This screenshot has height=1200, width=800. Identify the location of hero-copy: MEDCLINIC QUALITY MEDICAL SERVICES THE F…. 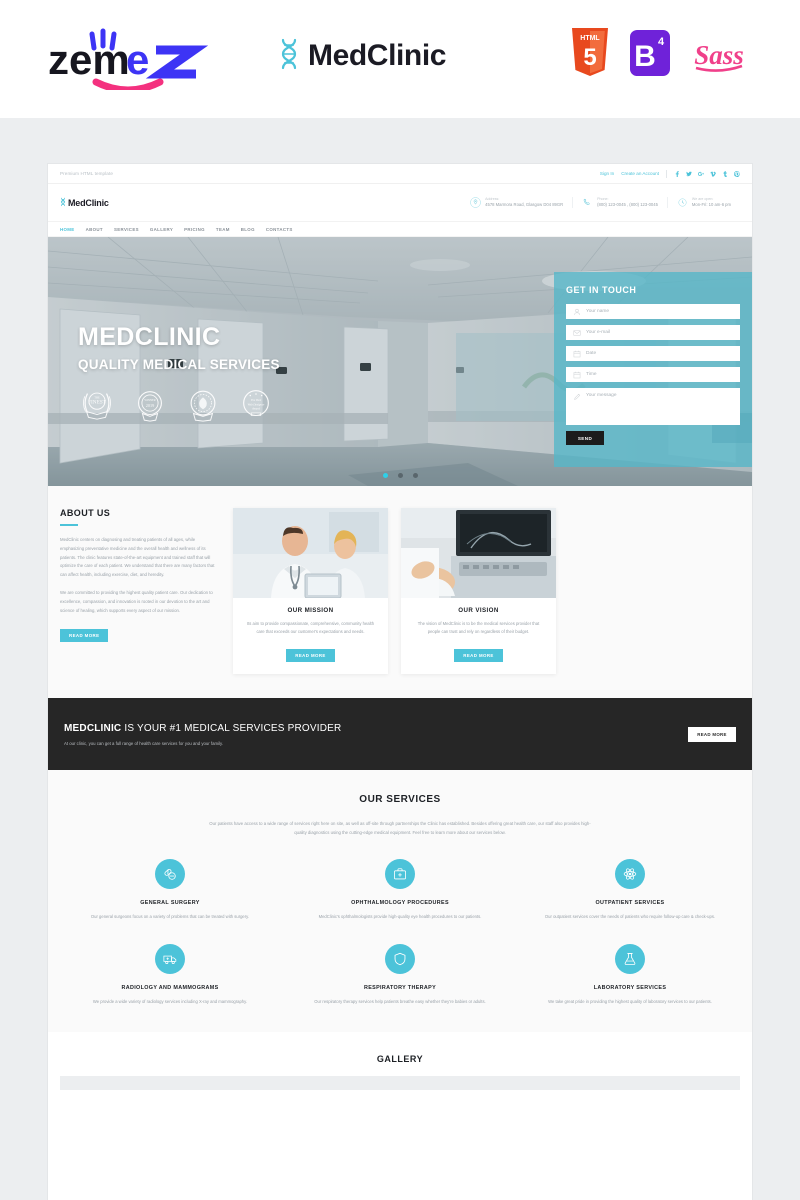
(179, 374).